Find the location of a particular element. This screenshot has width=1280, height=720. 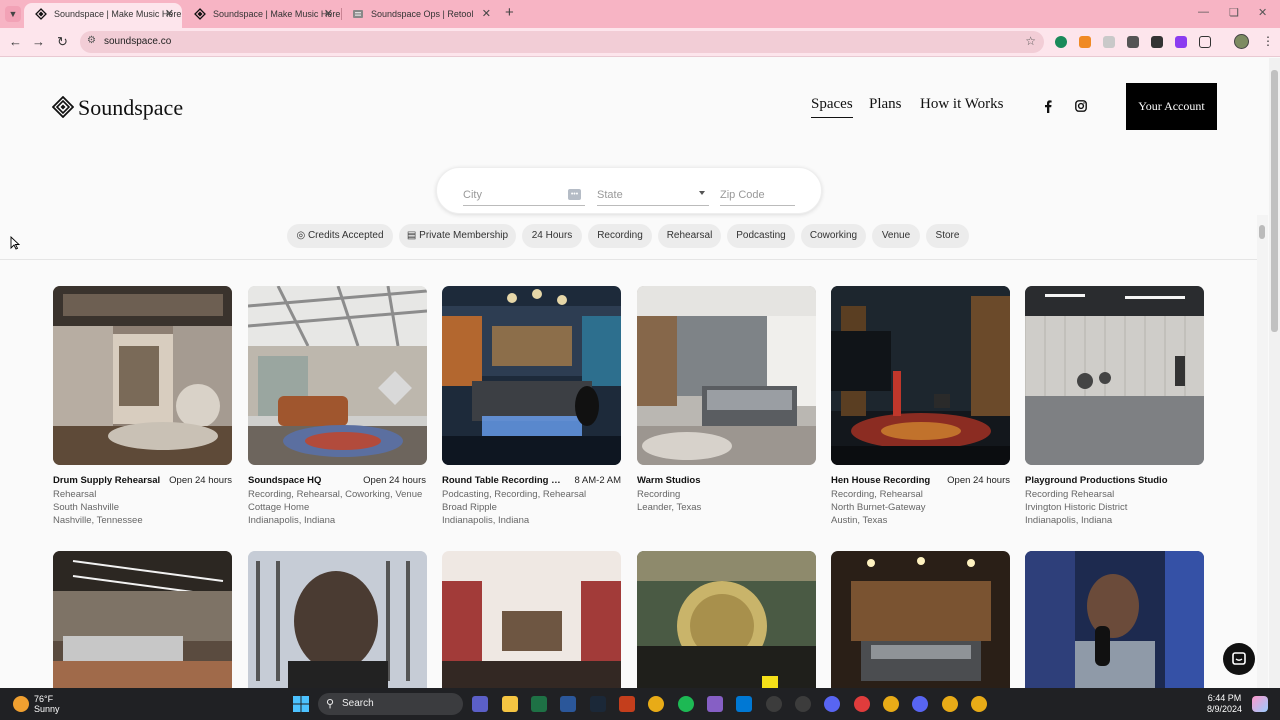

bookmark-star-icon: ☆ is located at coordinates (1030, 41).